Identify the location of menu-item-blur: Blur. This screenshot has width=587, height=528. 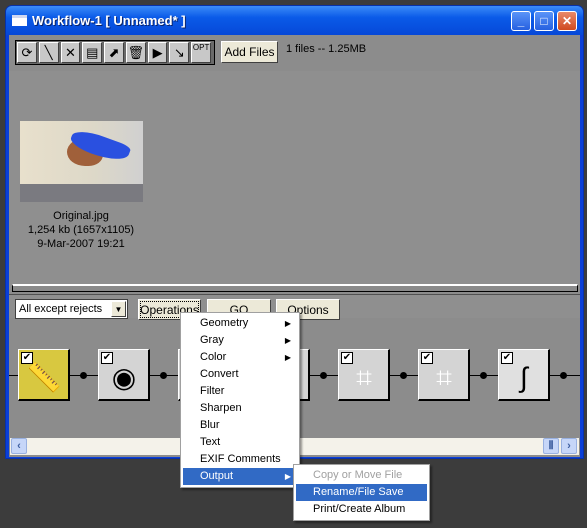
(240, 425).